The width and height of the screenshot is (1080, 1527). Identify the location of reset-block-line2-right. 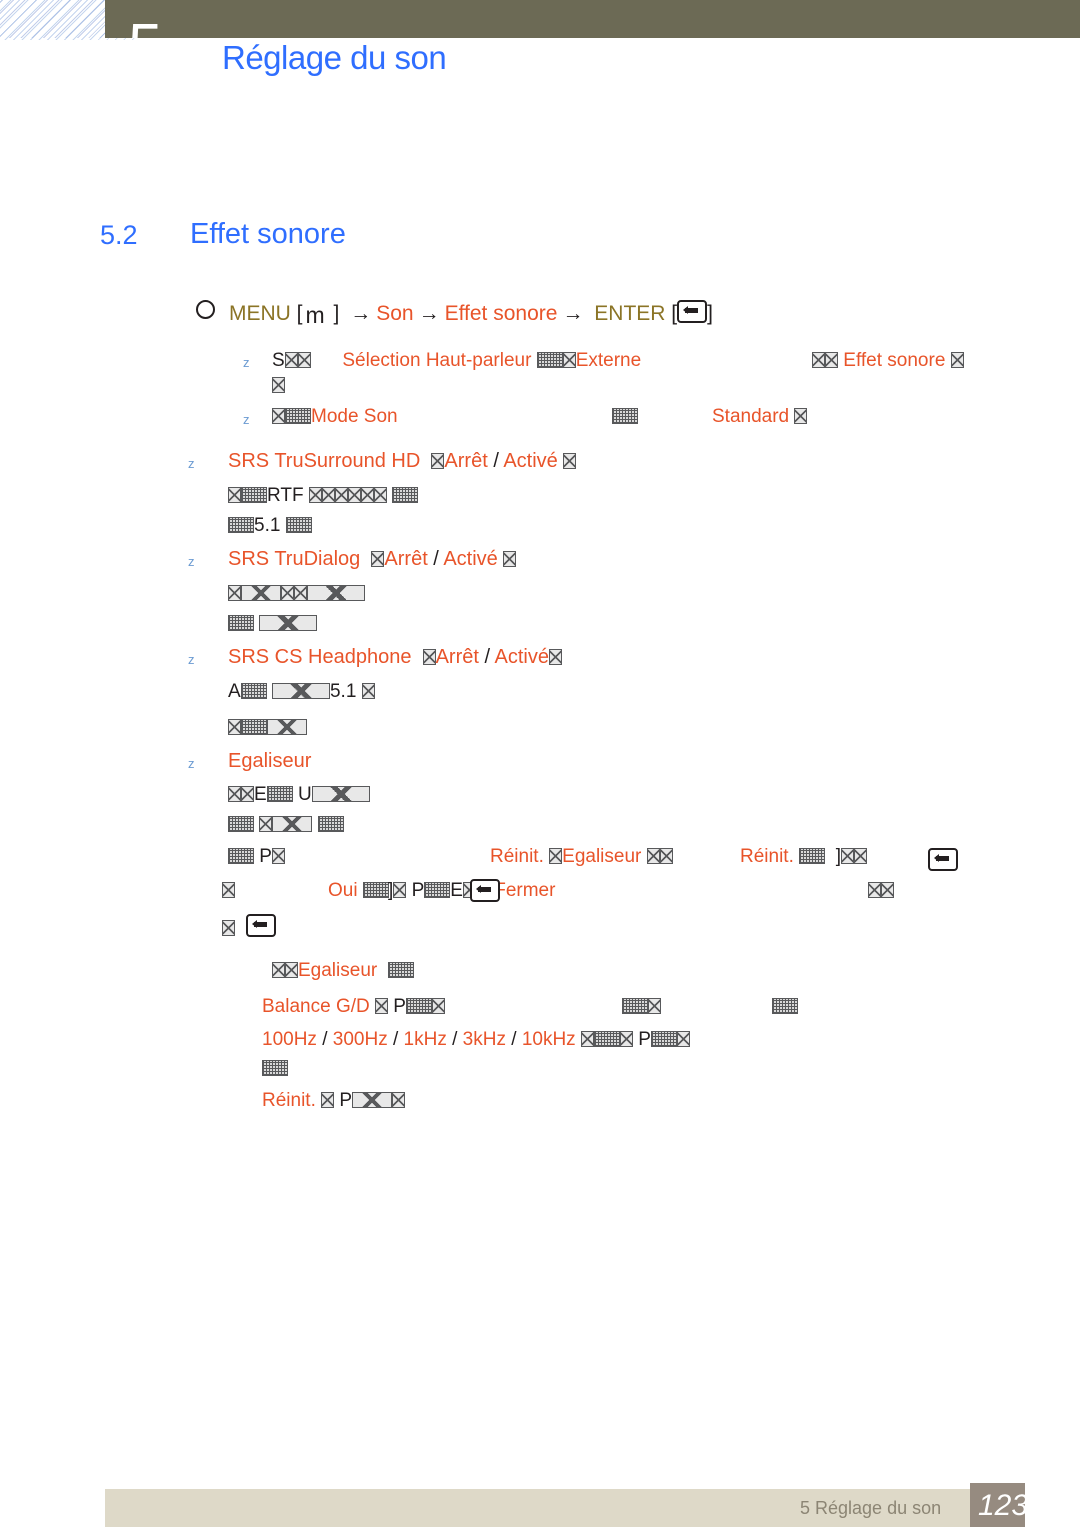
(881, 891).